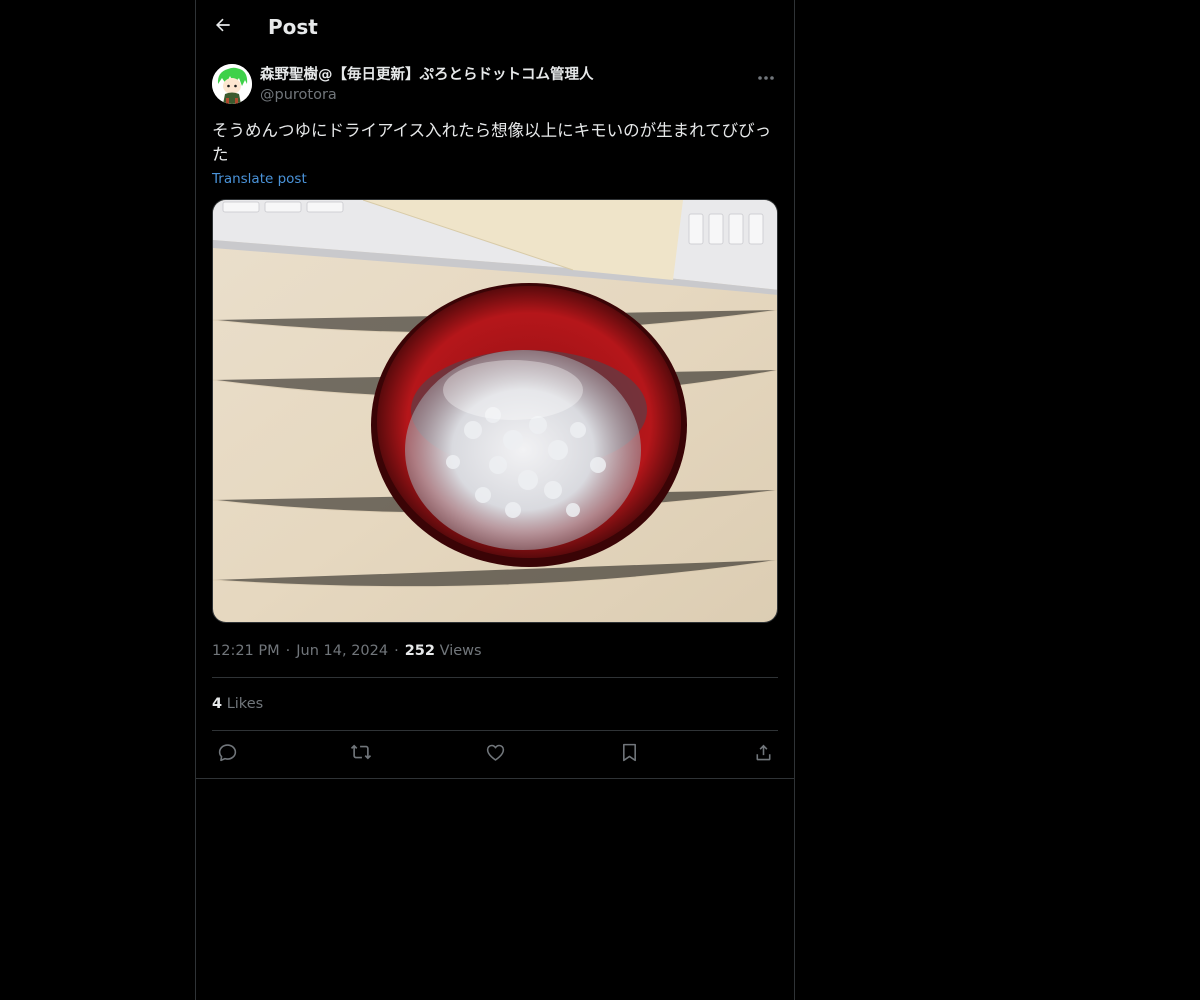 The width and height of the screenshot is (1200, 1000). I want to click on bookmark-button, so click(629, 754).